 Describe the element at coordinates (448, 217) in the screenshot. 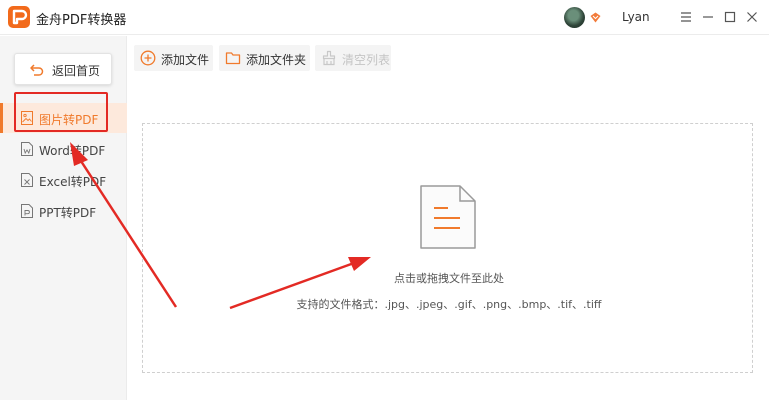

I see `document-icon` at that location.